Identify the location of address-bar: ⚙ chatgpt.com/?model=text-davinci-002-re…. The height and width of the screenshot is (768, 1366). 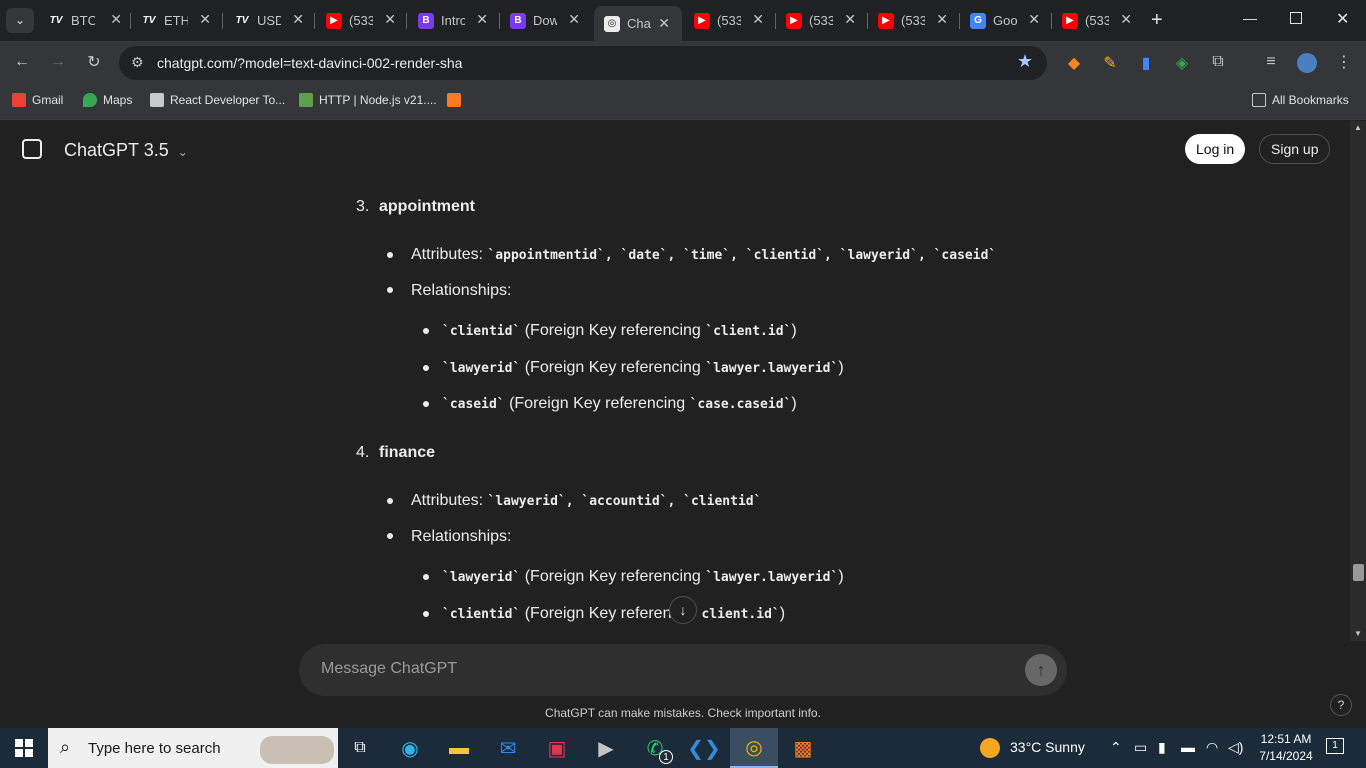
(583, 63).